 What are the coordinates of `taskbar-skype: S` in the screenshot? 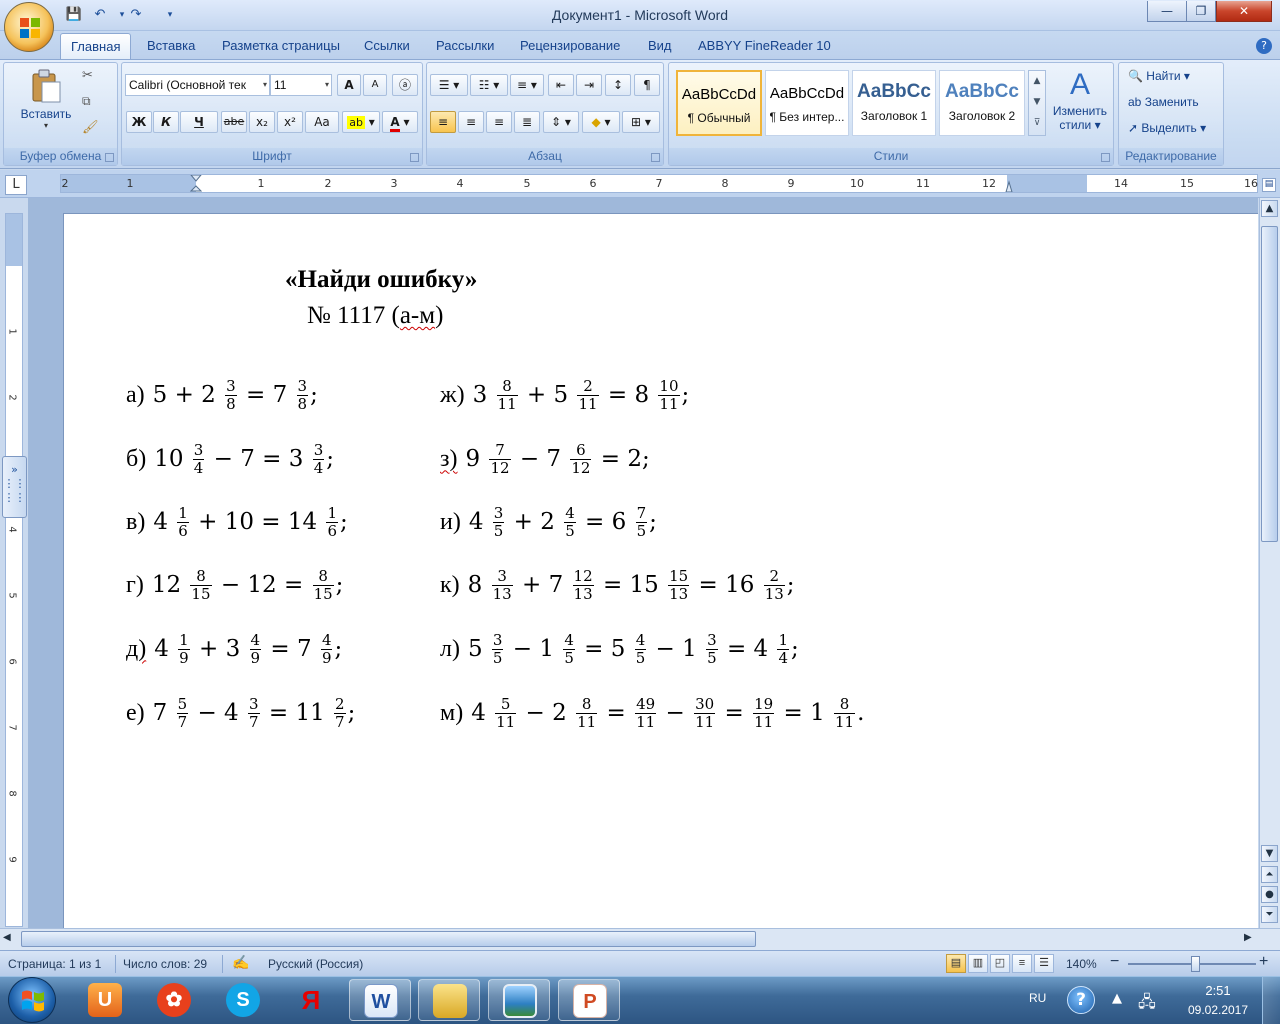 It's located at (243, 1000).